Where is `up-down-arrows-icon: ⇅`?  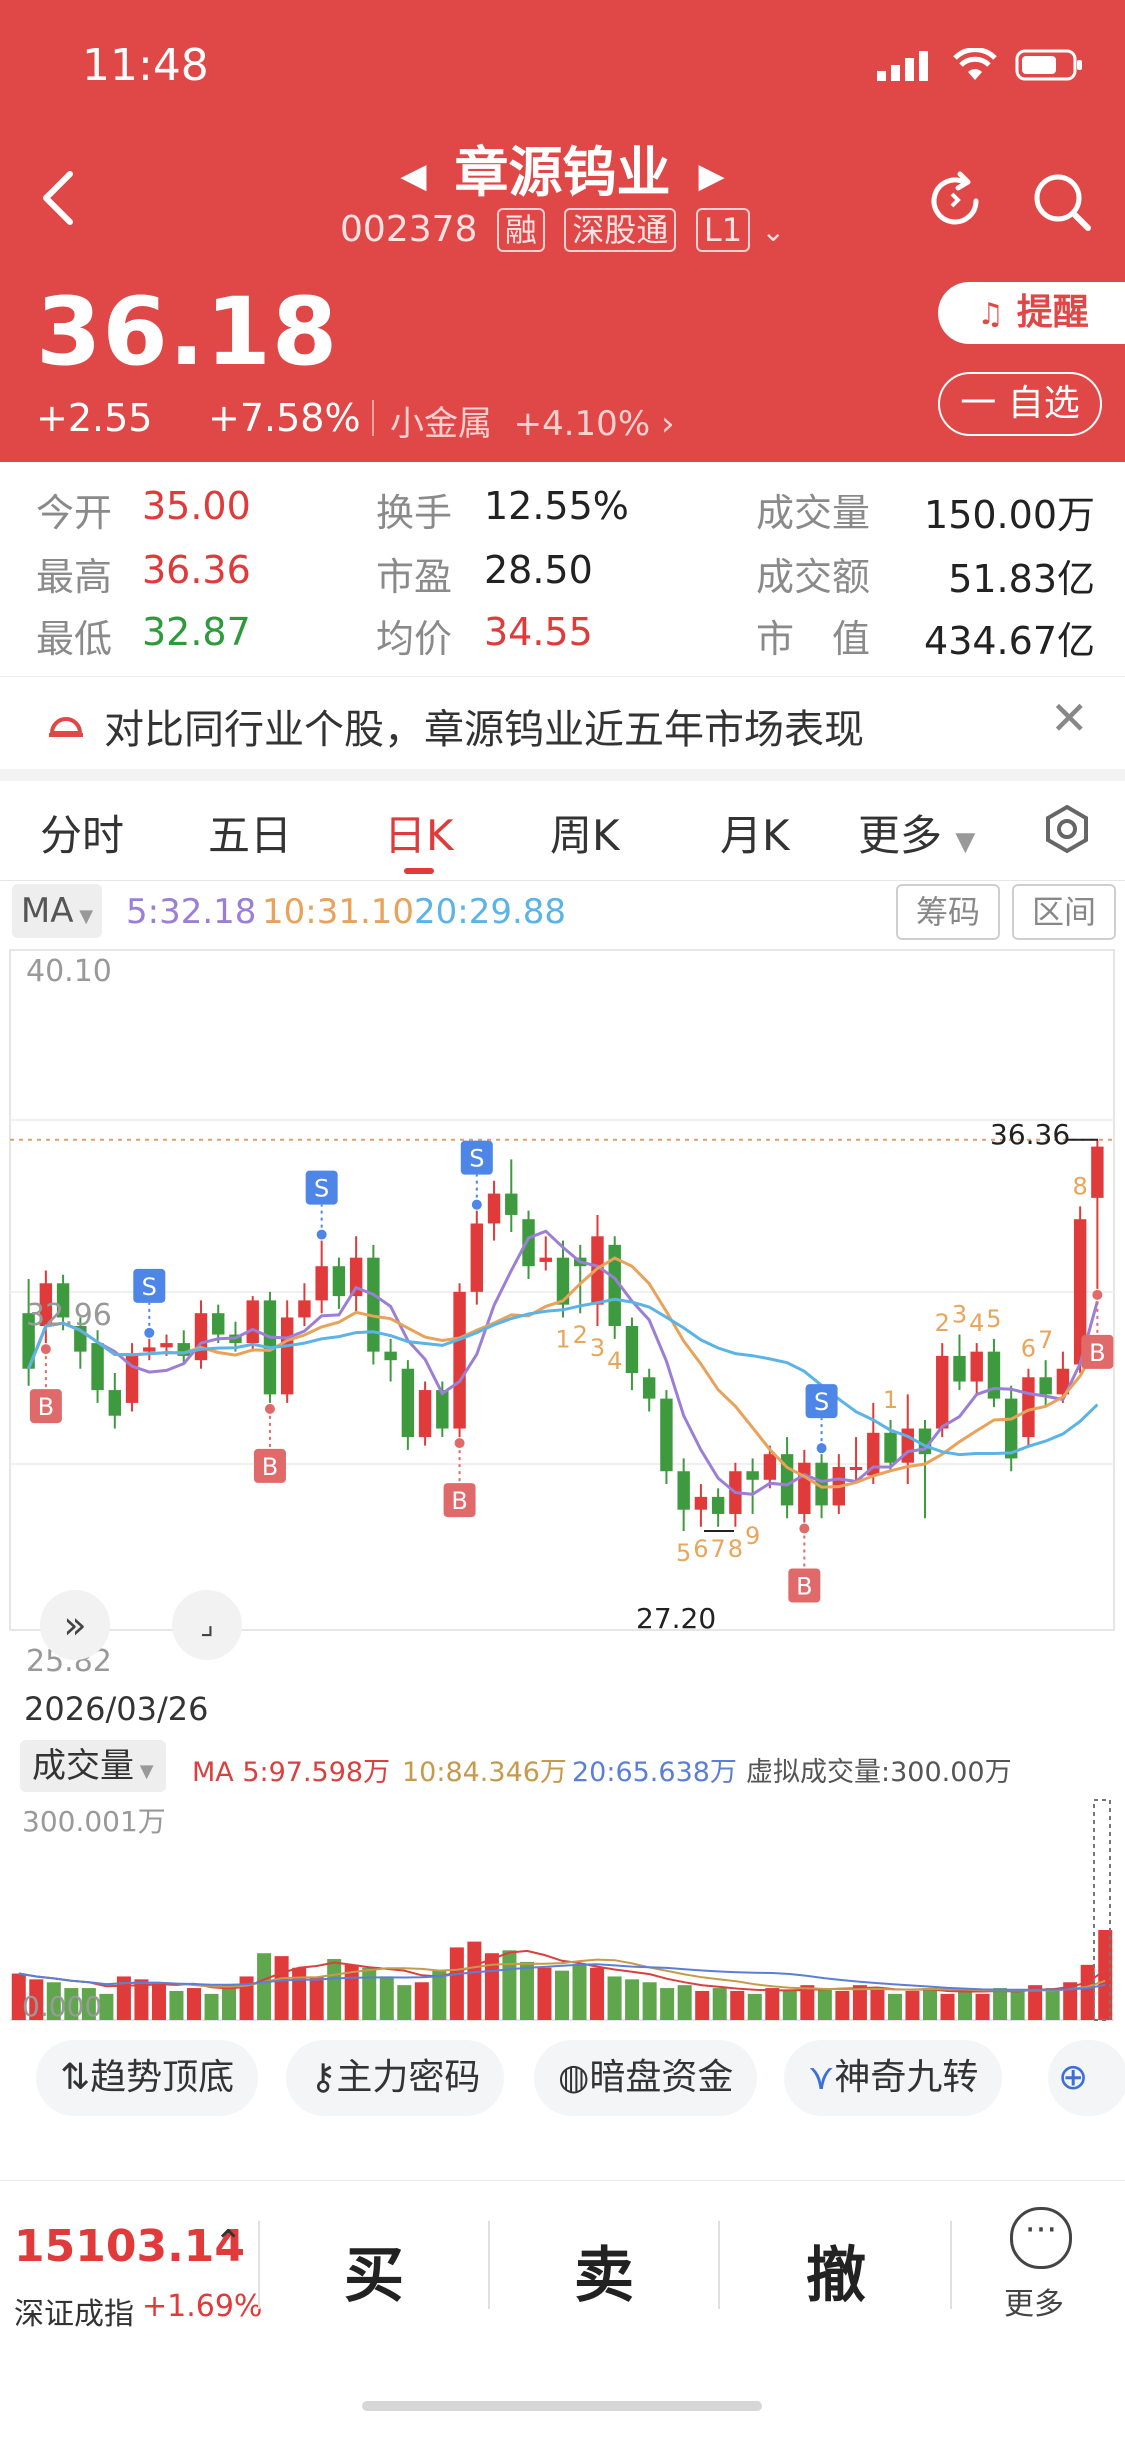
up-down-arrows-icon: ⇅ is located at coordinates (75, 2077).